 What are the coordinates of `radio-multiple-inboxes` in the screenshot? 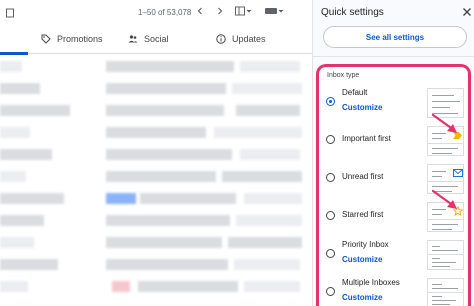 It's located at (330, 291).